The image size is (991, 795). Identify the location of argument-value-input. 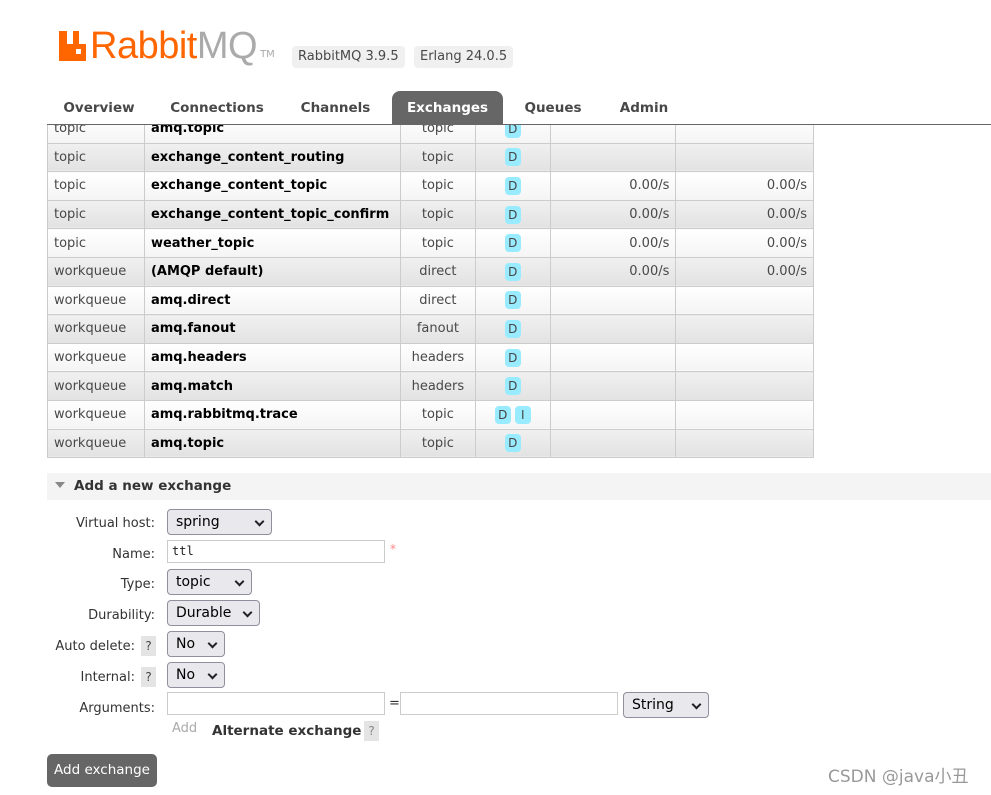
(509, 703).